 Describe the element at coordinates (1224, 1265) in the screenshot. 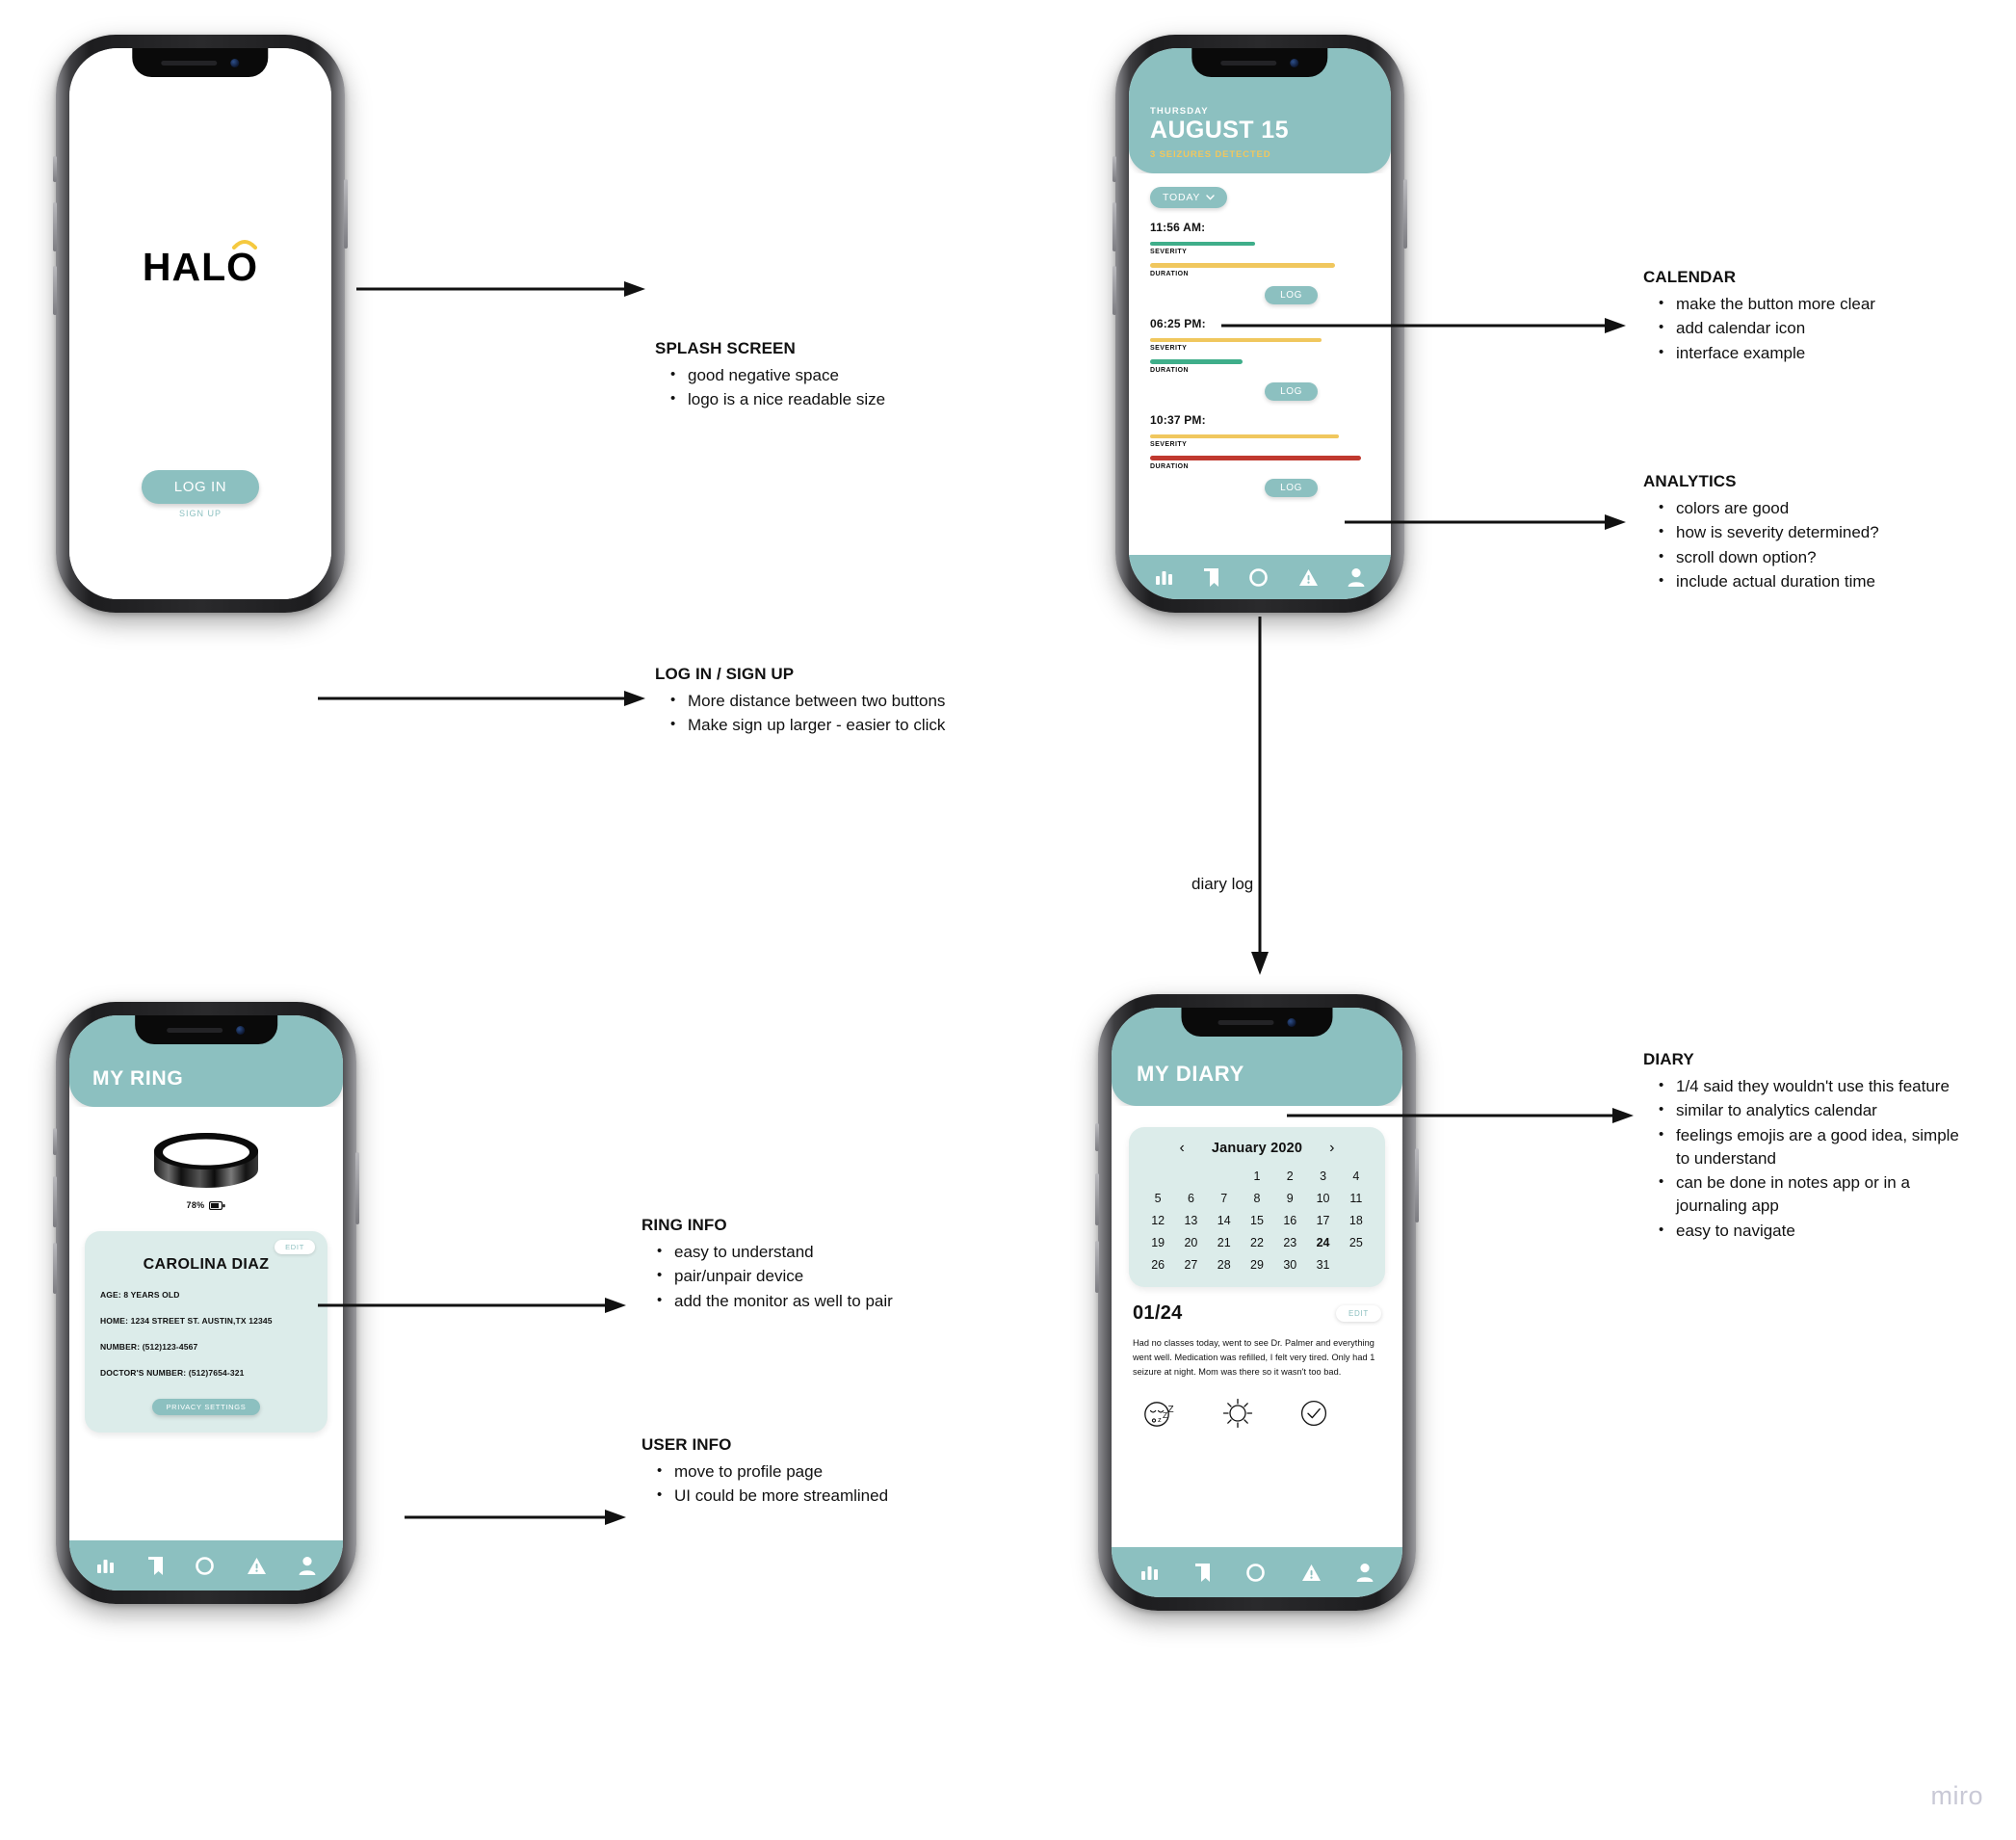

I see `calendar-day: 28` at that location.